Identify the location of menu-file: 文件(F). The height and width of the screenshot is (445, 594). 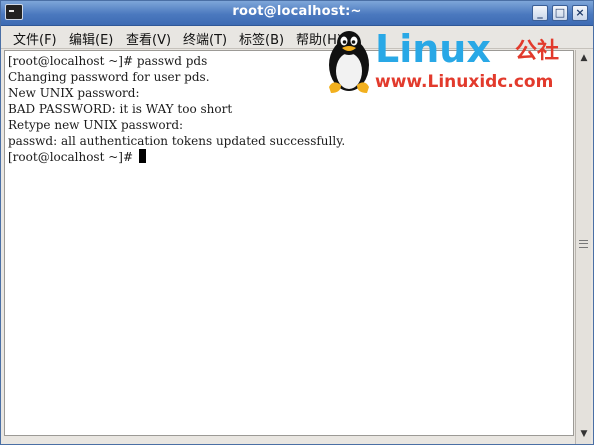
(35, 38).